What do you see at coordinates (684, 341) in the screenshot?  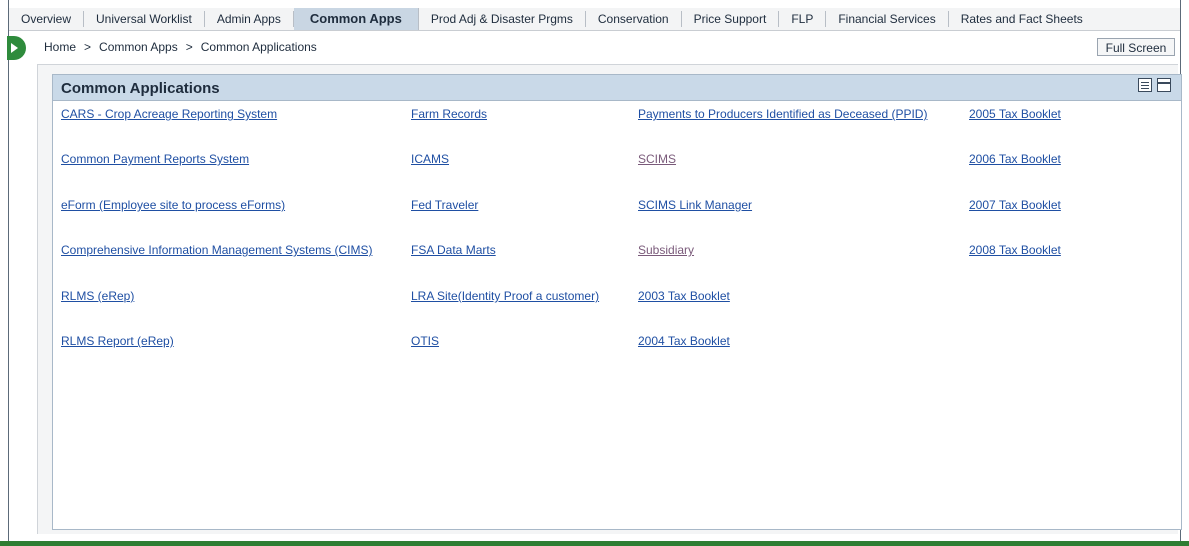 I see `app-link: 2004 Tax Booklet` at bounding box center [684, 341].